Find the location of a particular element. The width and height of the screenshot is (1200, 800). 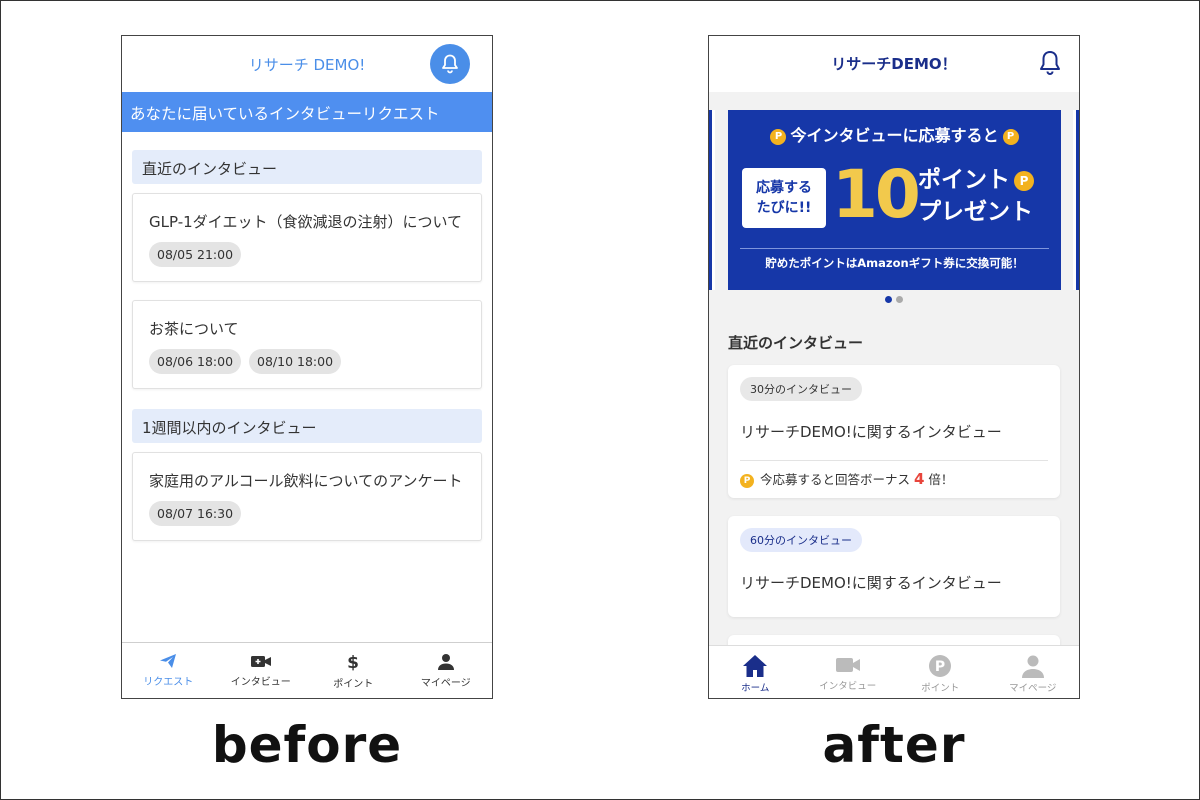

app-header: リサーチ DEMO! is located at coordinates (307, 64).